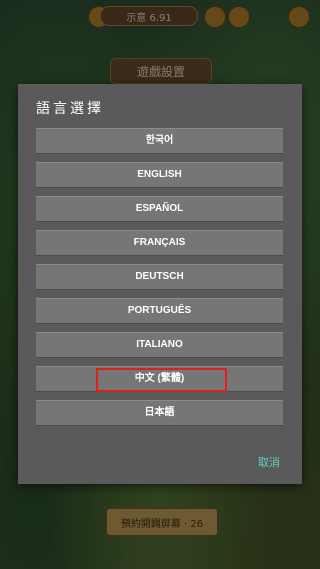 This screenshot has height=569, width=320. I want to click on language-option-chinese-traditional: 中文 (繁體), so click(159, 379).